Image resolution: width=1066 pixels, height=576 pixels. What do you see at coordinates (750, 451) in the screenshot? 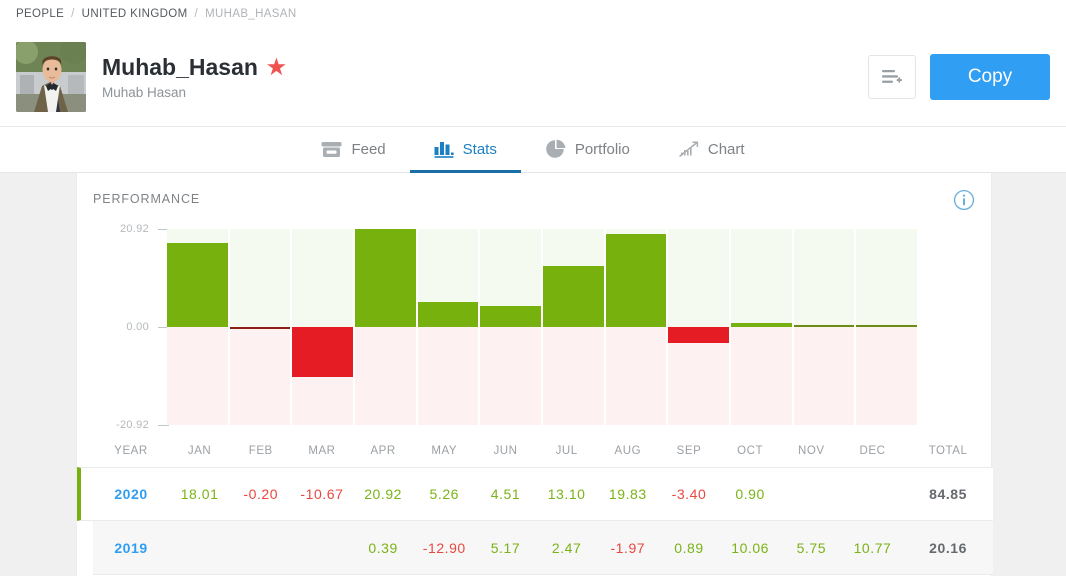
I see `table-column-header: OCT` at bounding box center [750, 451].